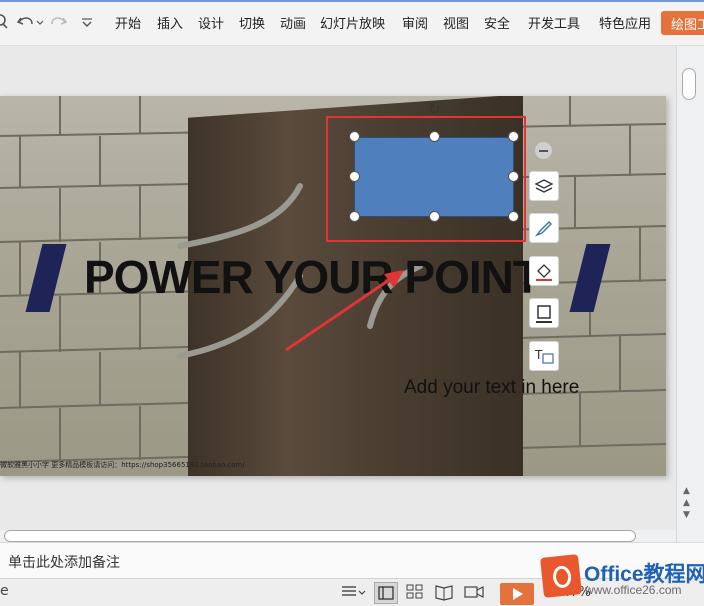 The height and width of the screenshot is (606, 704). Describe the element at coordinates (30, 23) in the screenshot. I see `undo-icon` at that location.